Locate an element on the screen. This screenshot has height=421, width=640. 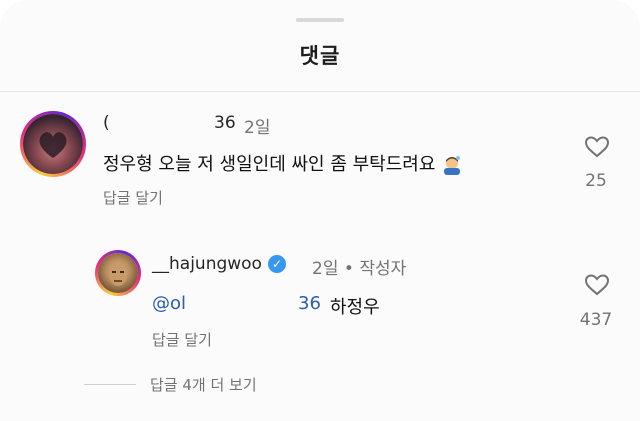
header-divider is located at coordinates (320, 91).